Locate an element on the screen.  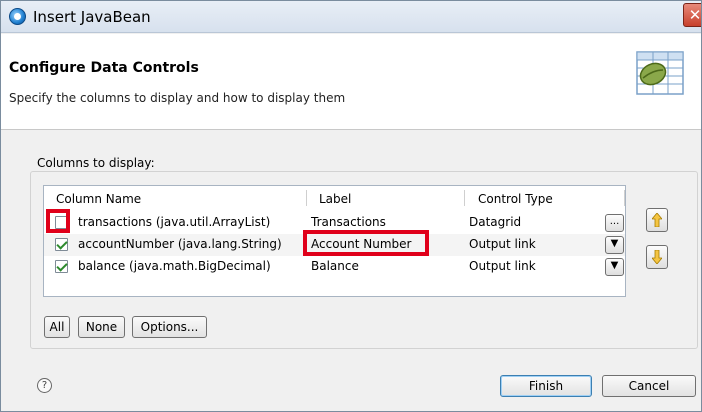
table-header: Column Name Label Control Type is located at coordinates (334, 198).